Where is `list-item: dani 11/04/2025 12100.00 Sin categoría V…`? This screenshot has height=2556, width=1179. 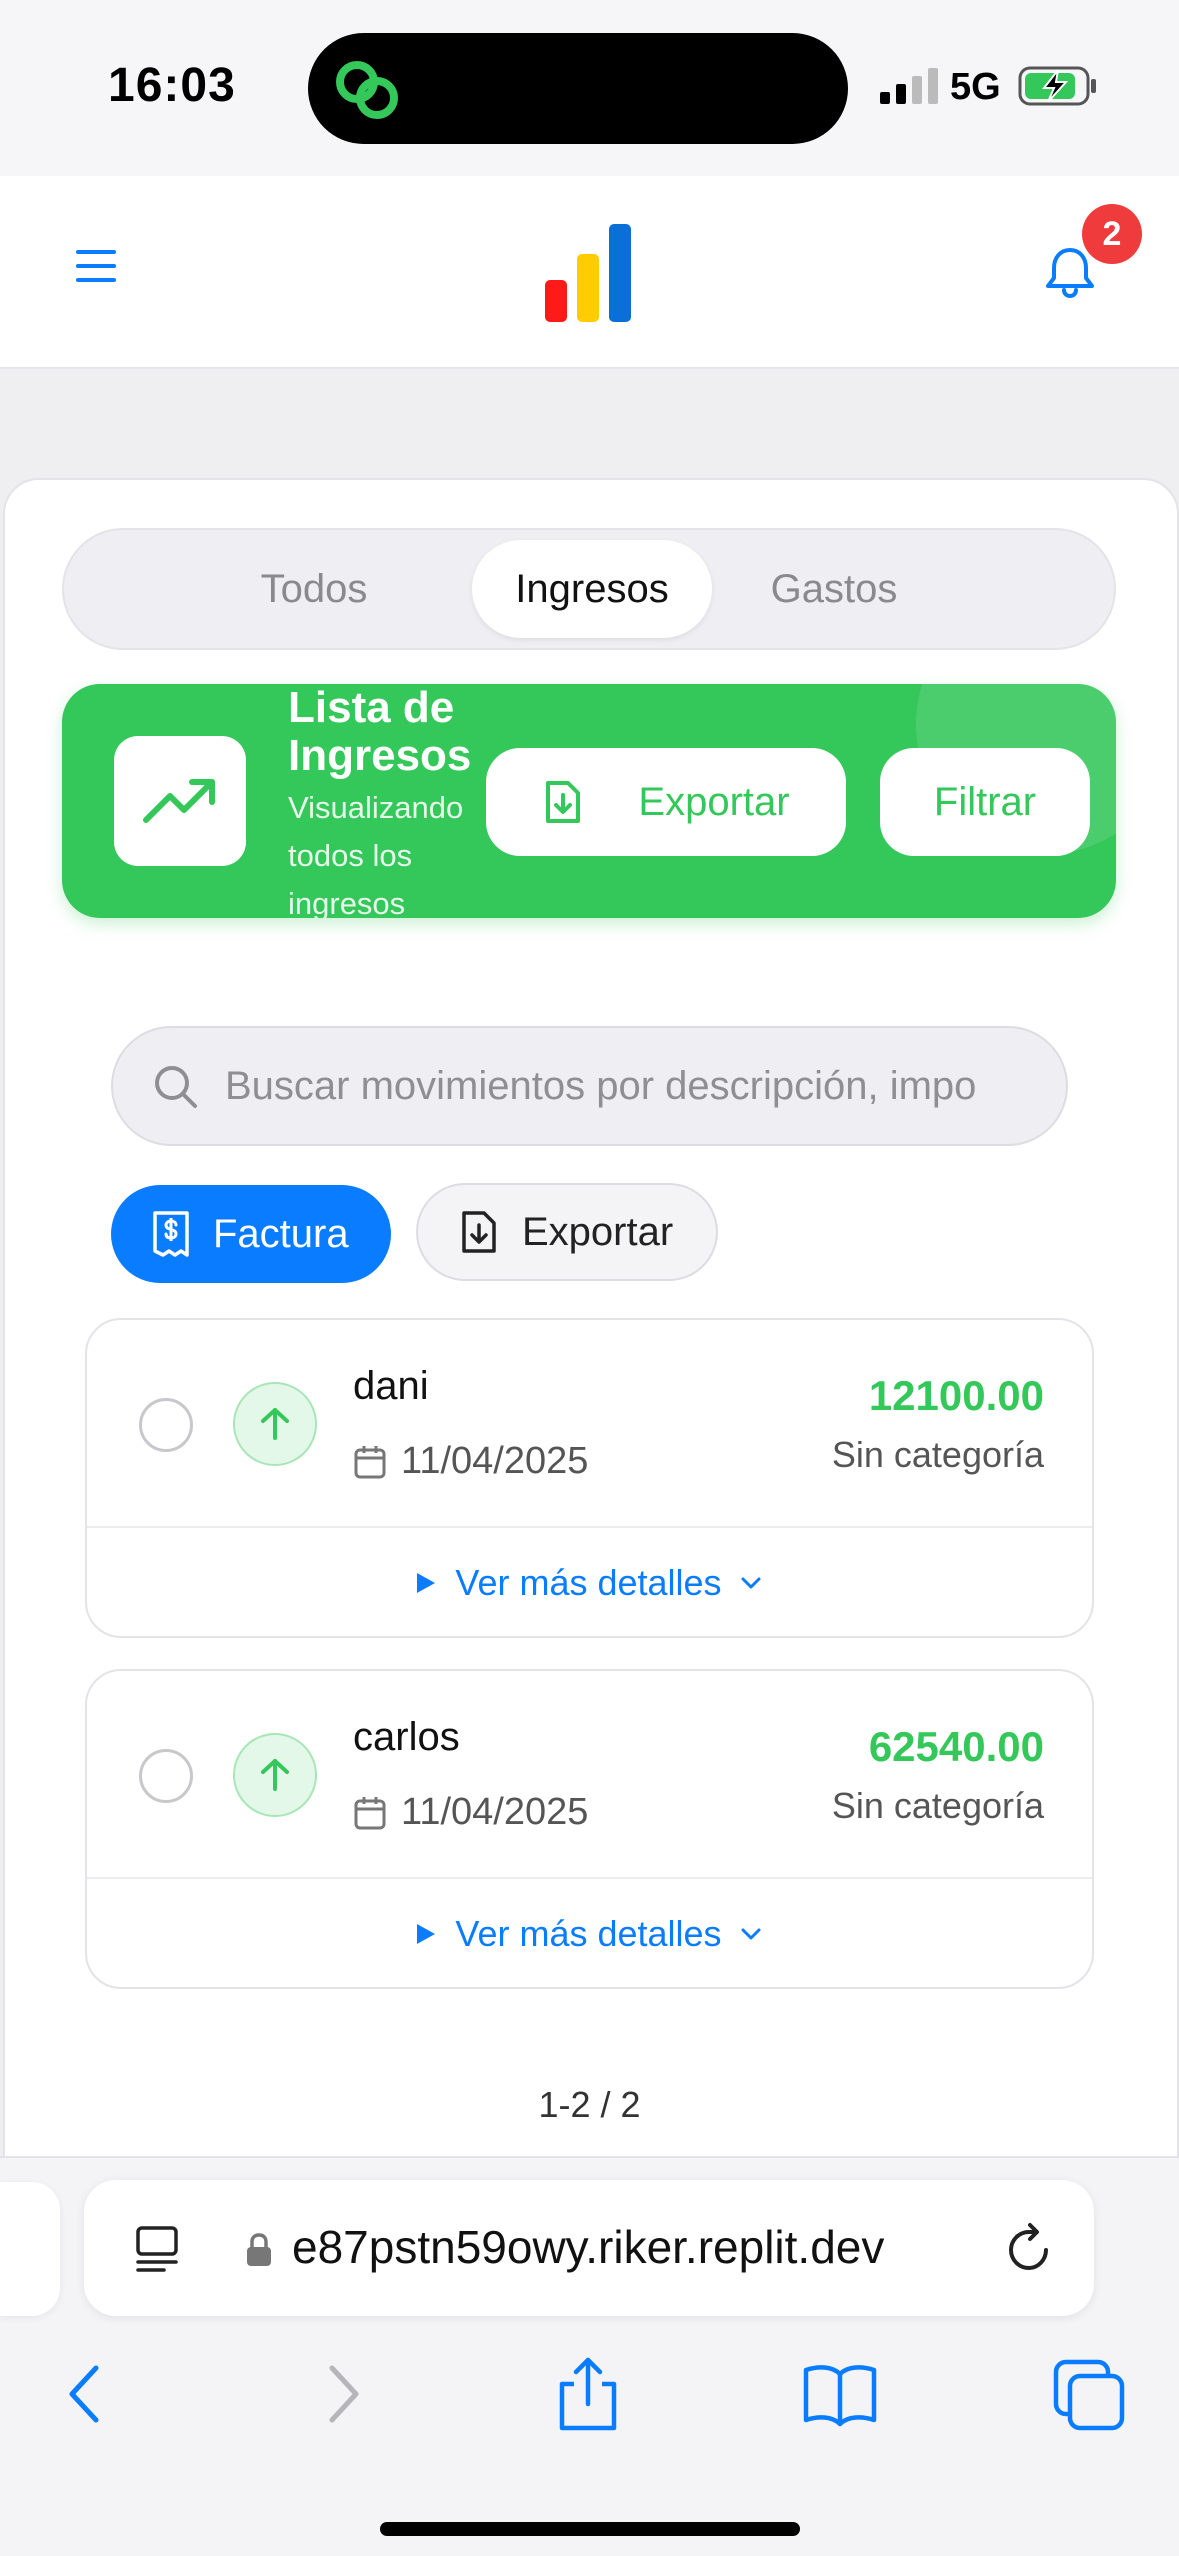 list-item: dani 11/04/2025 12100.00 Sin categoría V… is located at coordinates (589, 1478).